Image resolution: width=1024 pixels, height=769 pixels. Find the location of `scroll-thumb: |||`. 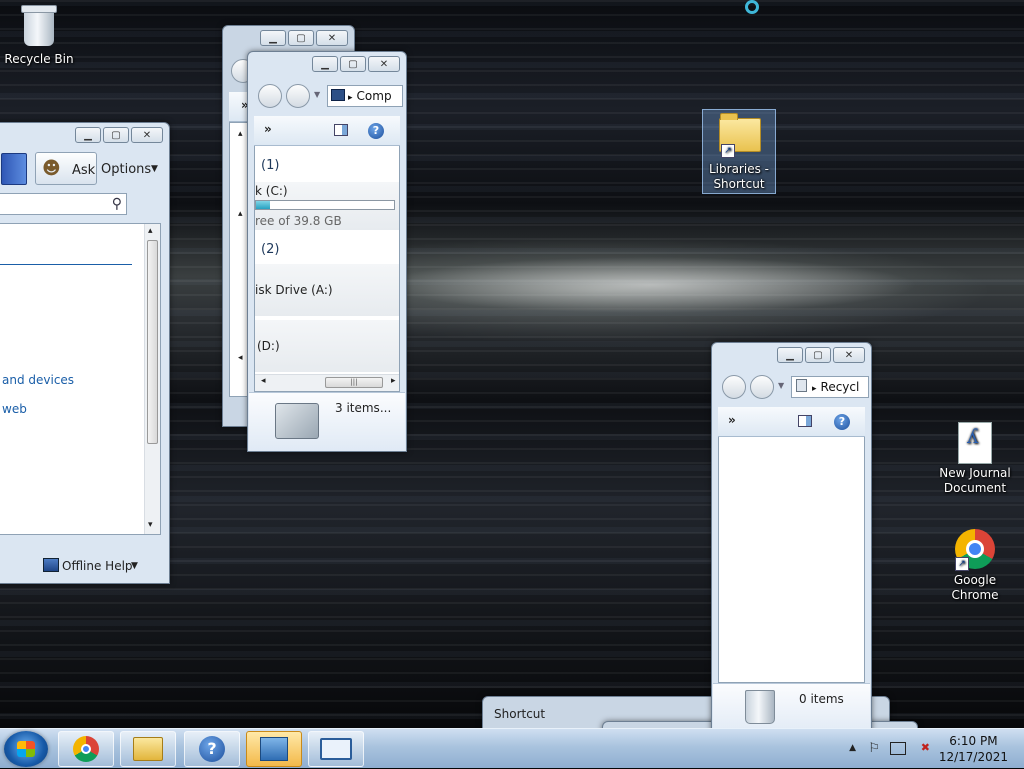

scroll-thumb: ||| is located at coordinates (354, 382).